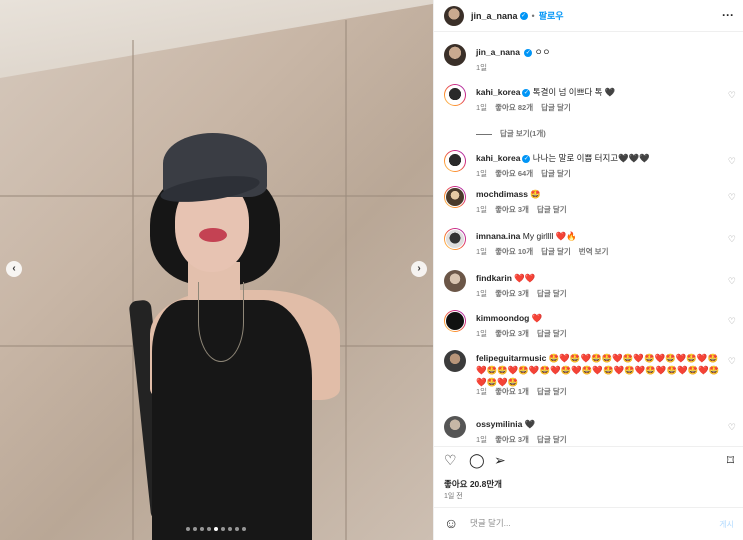  Describe the element at coordinates (588, 16) in the screenshot. I see `post-header: jin_a_nana ✓ • 팔로우 ···` at that location.